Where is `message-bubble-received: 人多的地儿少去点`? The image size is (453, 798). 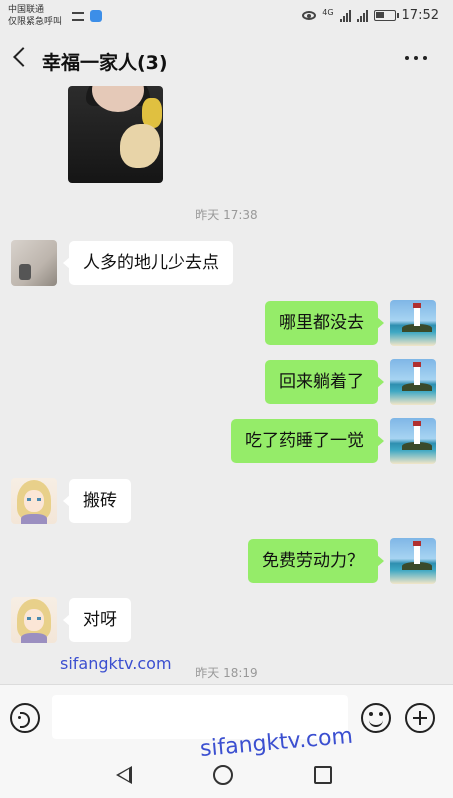
message-bubble-received: 人多的地儿少去点 is located at coordinates (148, 263).